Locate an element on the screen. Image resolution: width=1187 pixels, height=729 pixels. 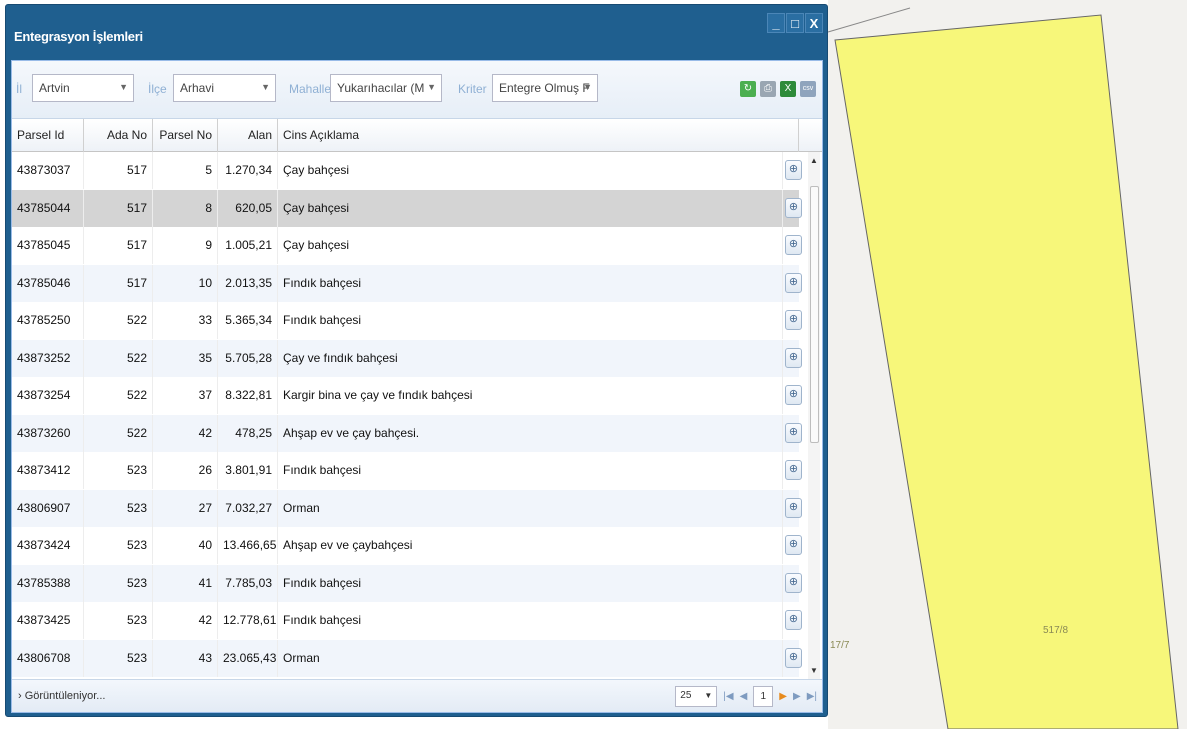
cell-parsel-no: 27 is located at coordinates (185, 508).